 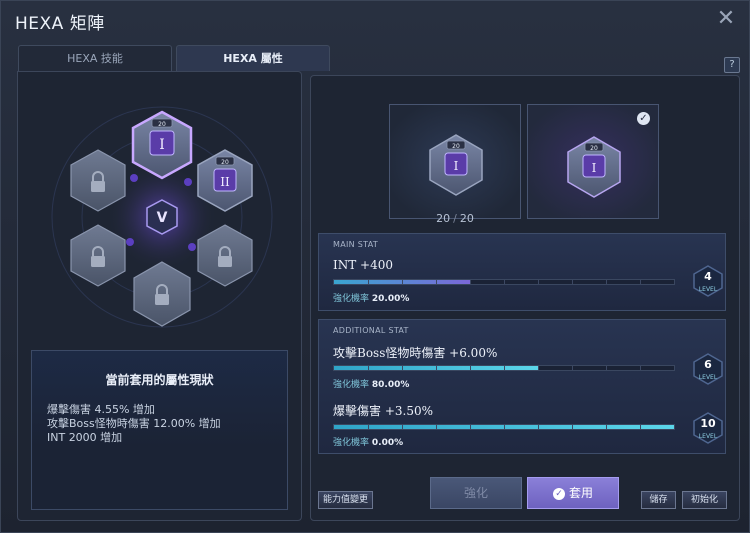 I want to click on help-button: ?, so click(x=732, y=65).